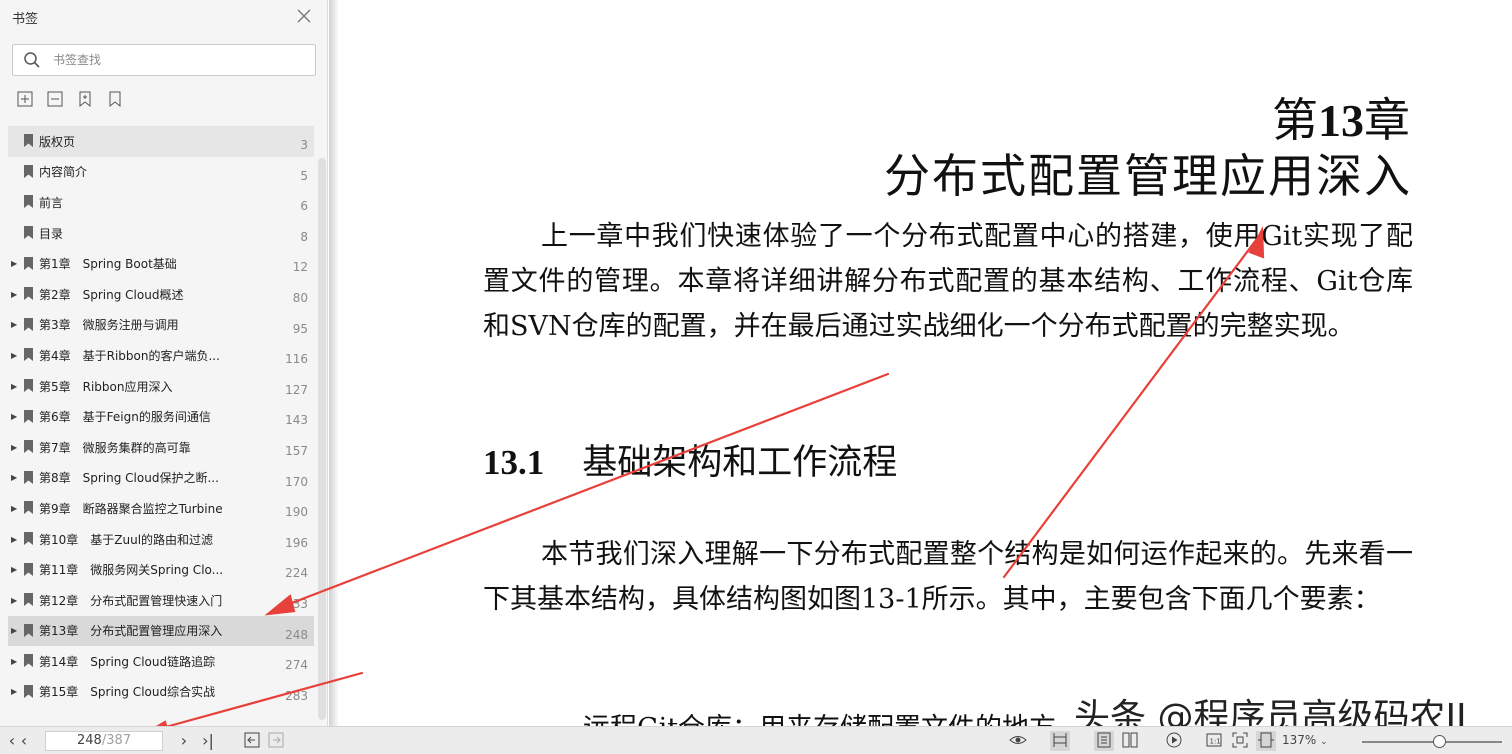 The width and height of the screenshot is (1512, 754). What do you see at coordinates (111, 294) in the screenshot?
I see `bookmark-label: 第2章 Spring Cloud概述` at bounding box center [111, 294].